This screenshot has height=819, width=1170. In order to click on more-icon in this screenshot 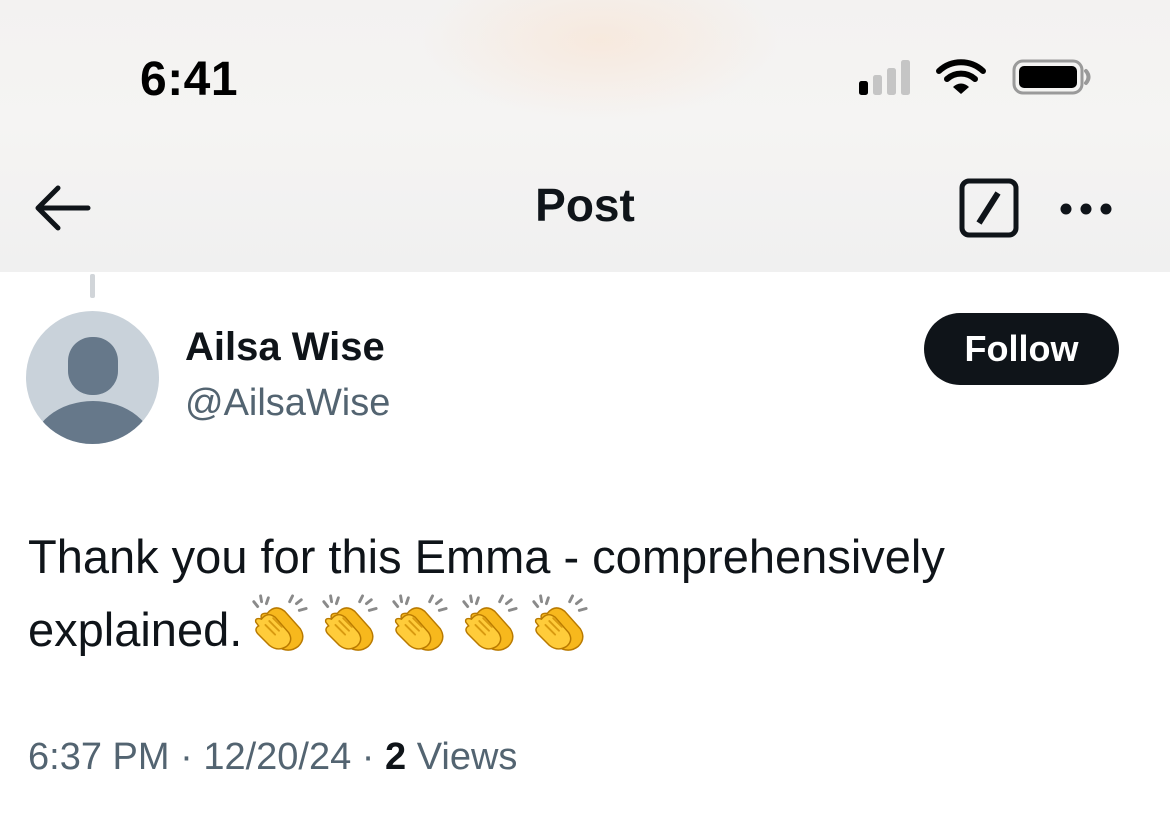, I will do `click(1086, 209)`.